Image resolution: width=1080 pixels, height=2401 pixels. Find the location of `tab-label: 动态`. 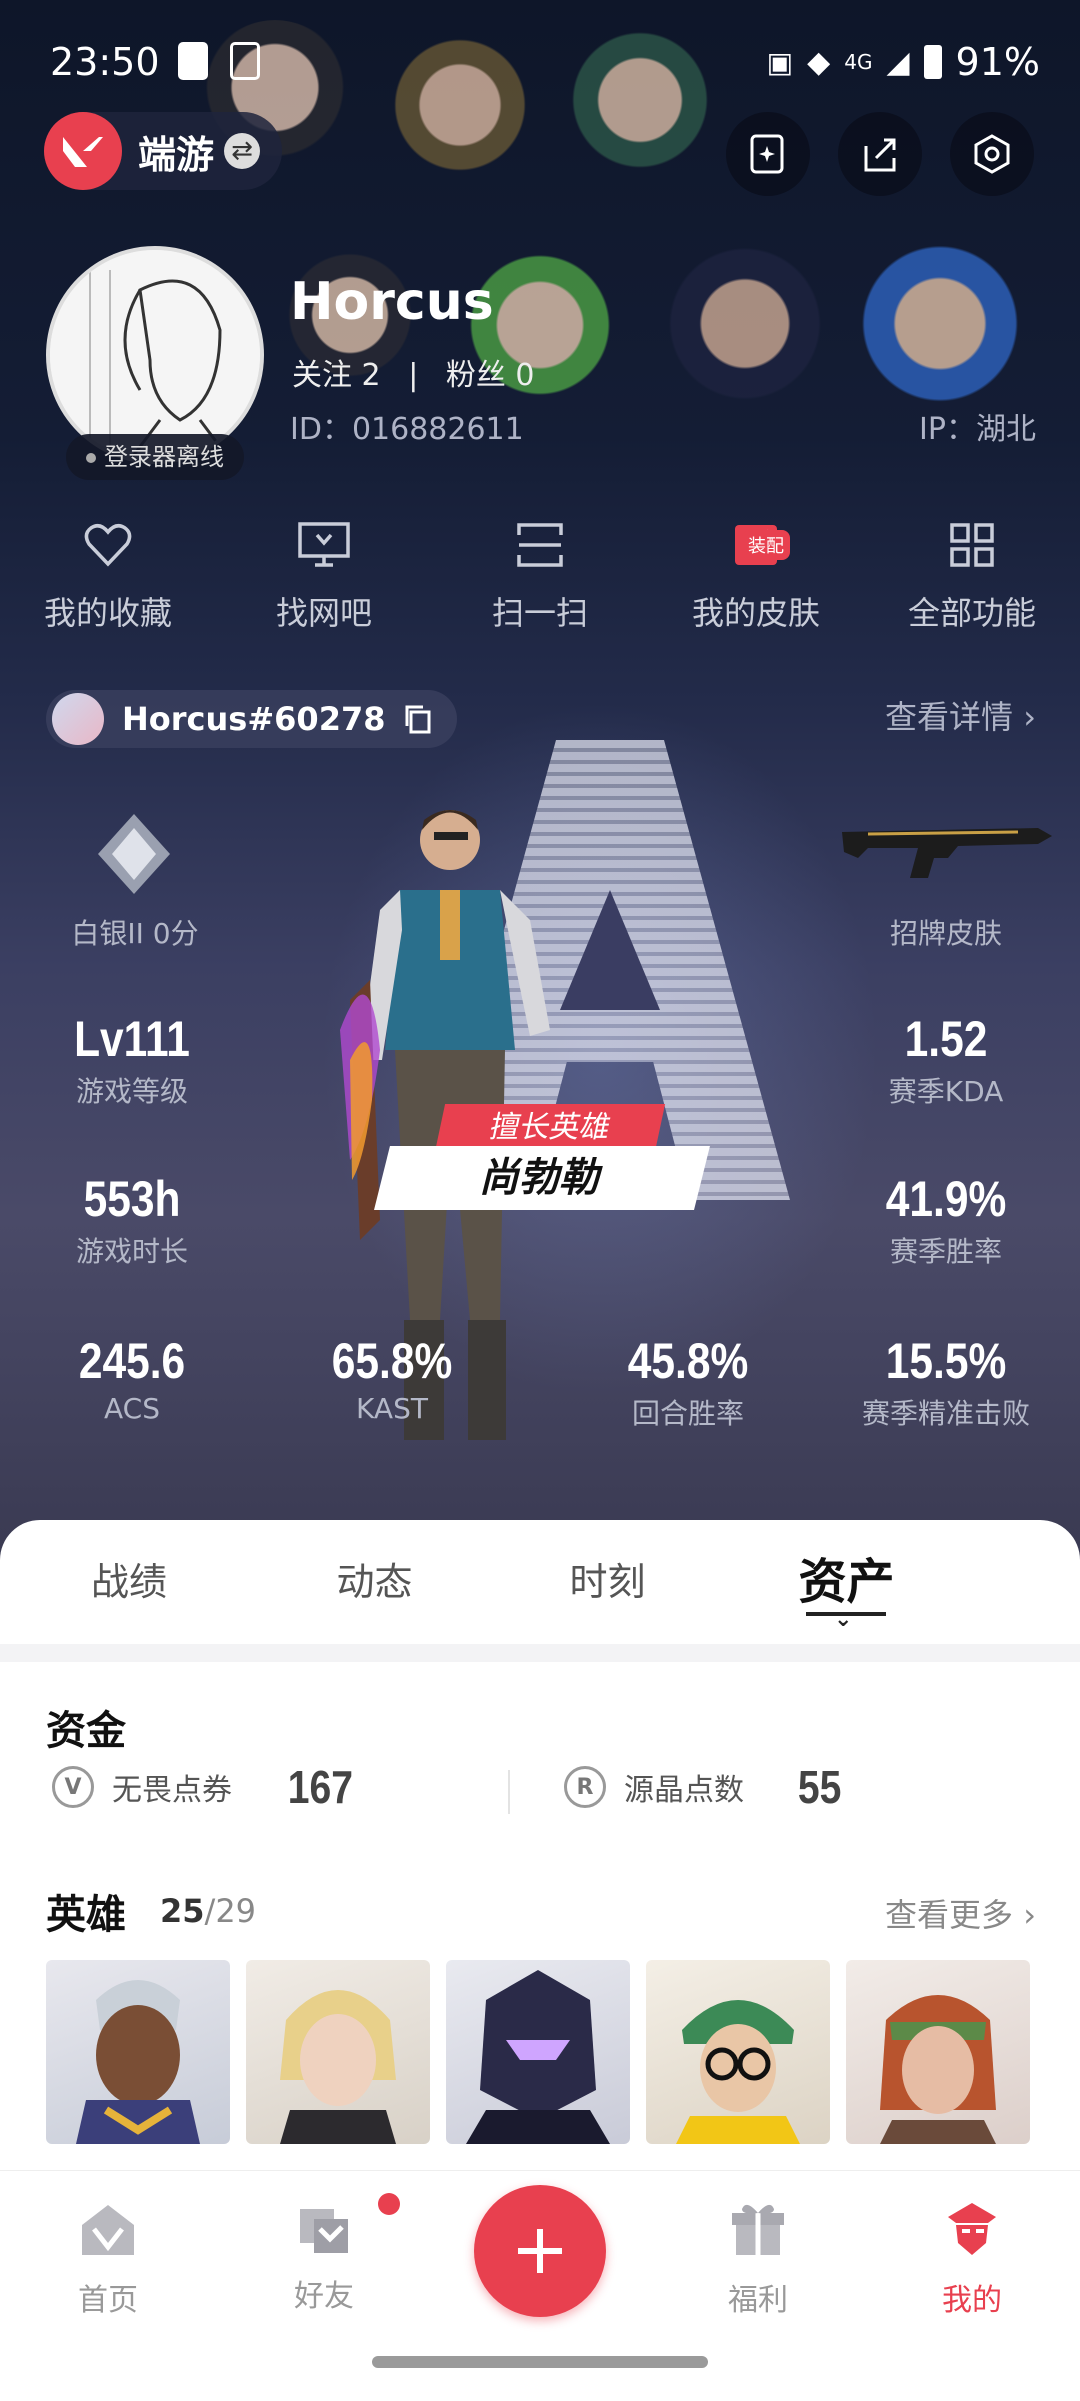

tab-label: 动态 is located at coordinates (374, 1582).